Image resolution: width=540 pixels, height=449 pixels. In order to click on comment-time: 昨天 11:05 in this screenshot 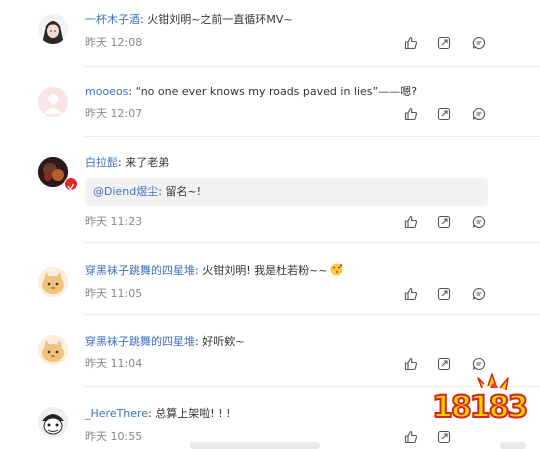, I will do `click(114, 293)`.